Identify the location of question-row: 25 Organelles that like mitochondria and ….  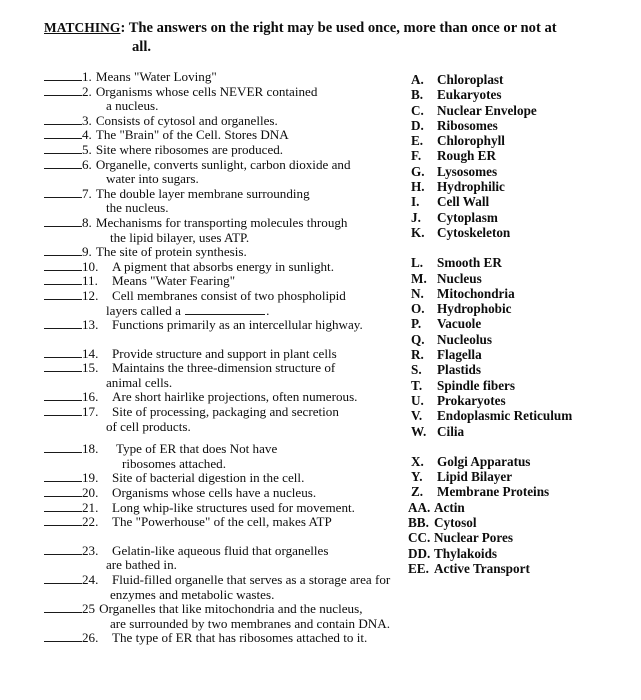
(220, 609).